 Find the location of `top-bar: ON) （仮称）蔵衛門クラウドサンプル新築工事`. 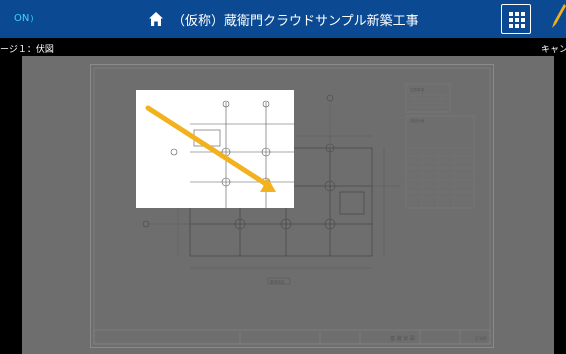

top-bar: ON) （仮称）蔵衛門クラウドサンプル新築工事 is located at coordinates (283, 19).